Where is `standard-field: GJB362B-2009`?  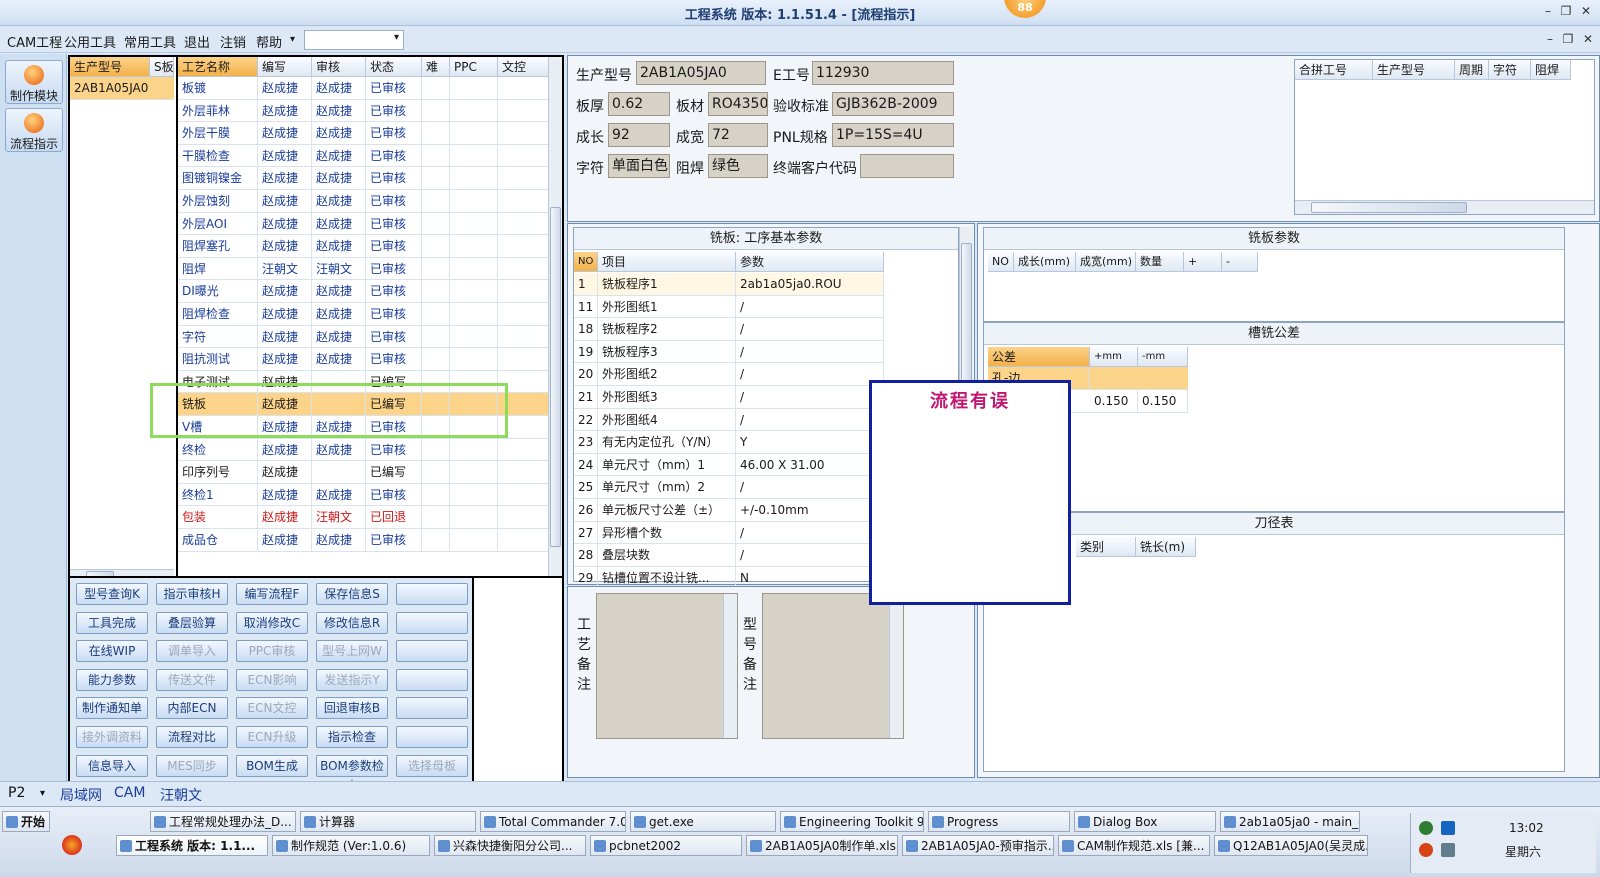 standard-field: GJB362B-2009 is located at coordinates (893, 104).